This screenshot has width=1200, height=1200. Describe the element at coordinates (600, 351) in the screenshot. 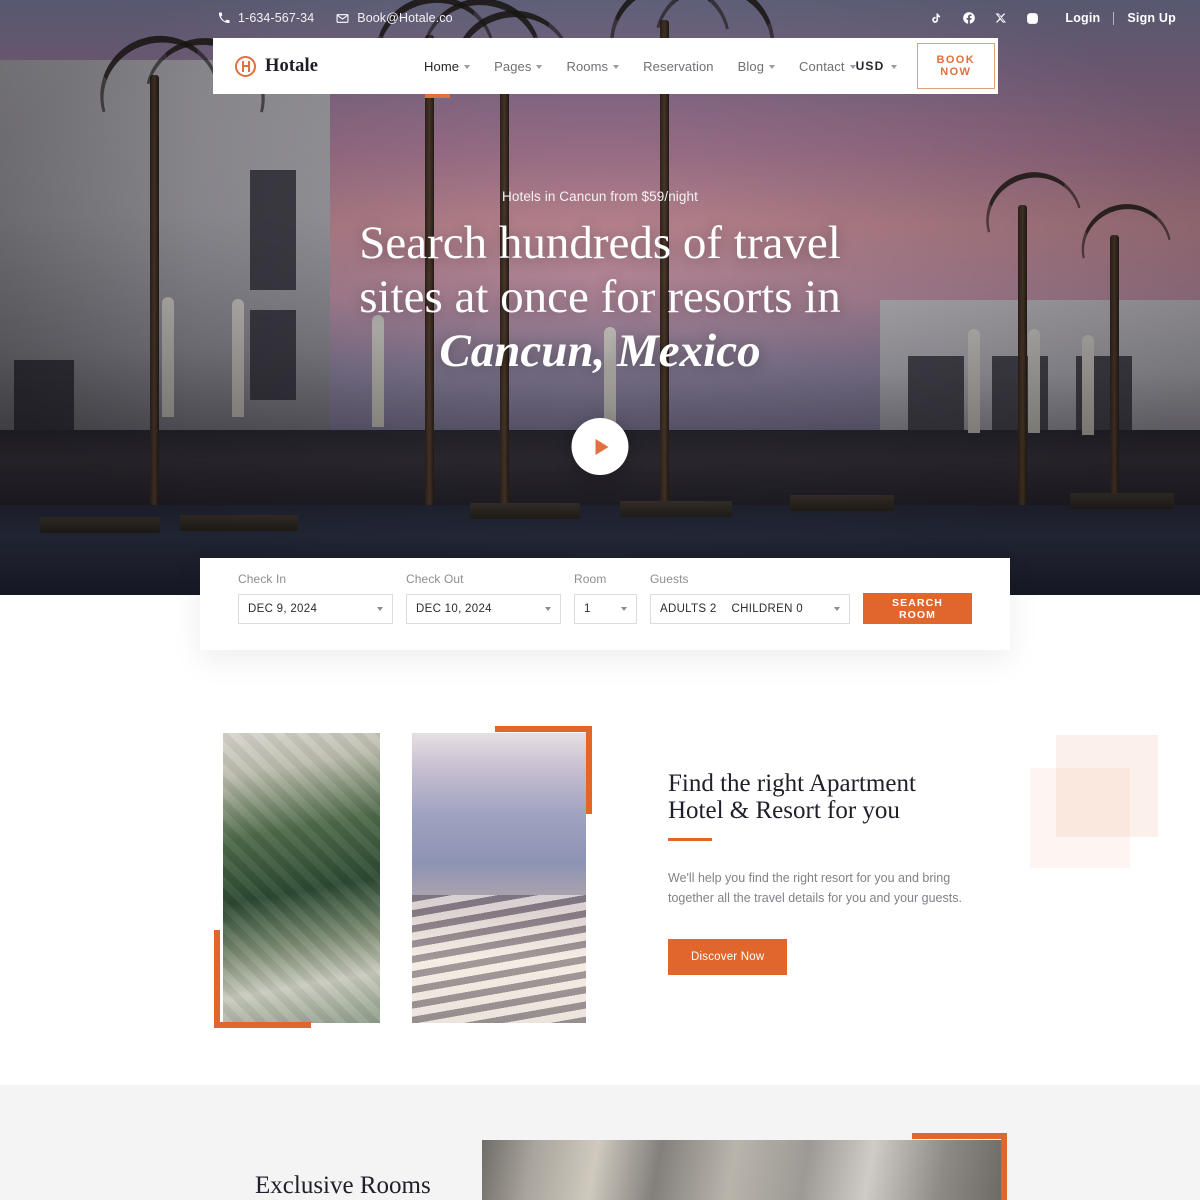

I see `hero-title-line-3: Cancun, Mexico` at that location.